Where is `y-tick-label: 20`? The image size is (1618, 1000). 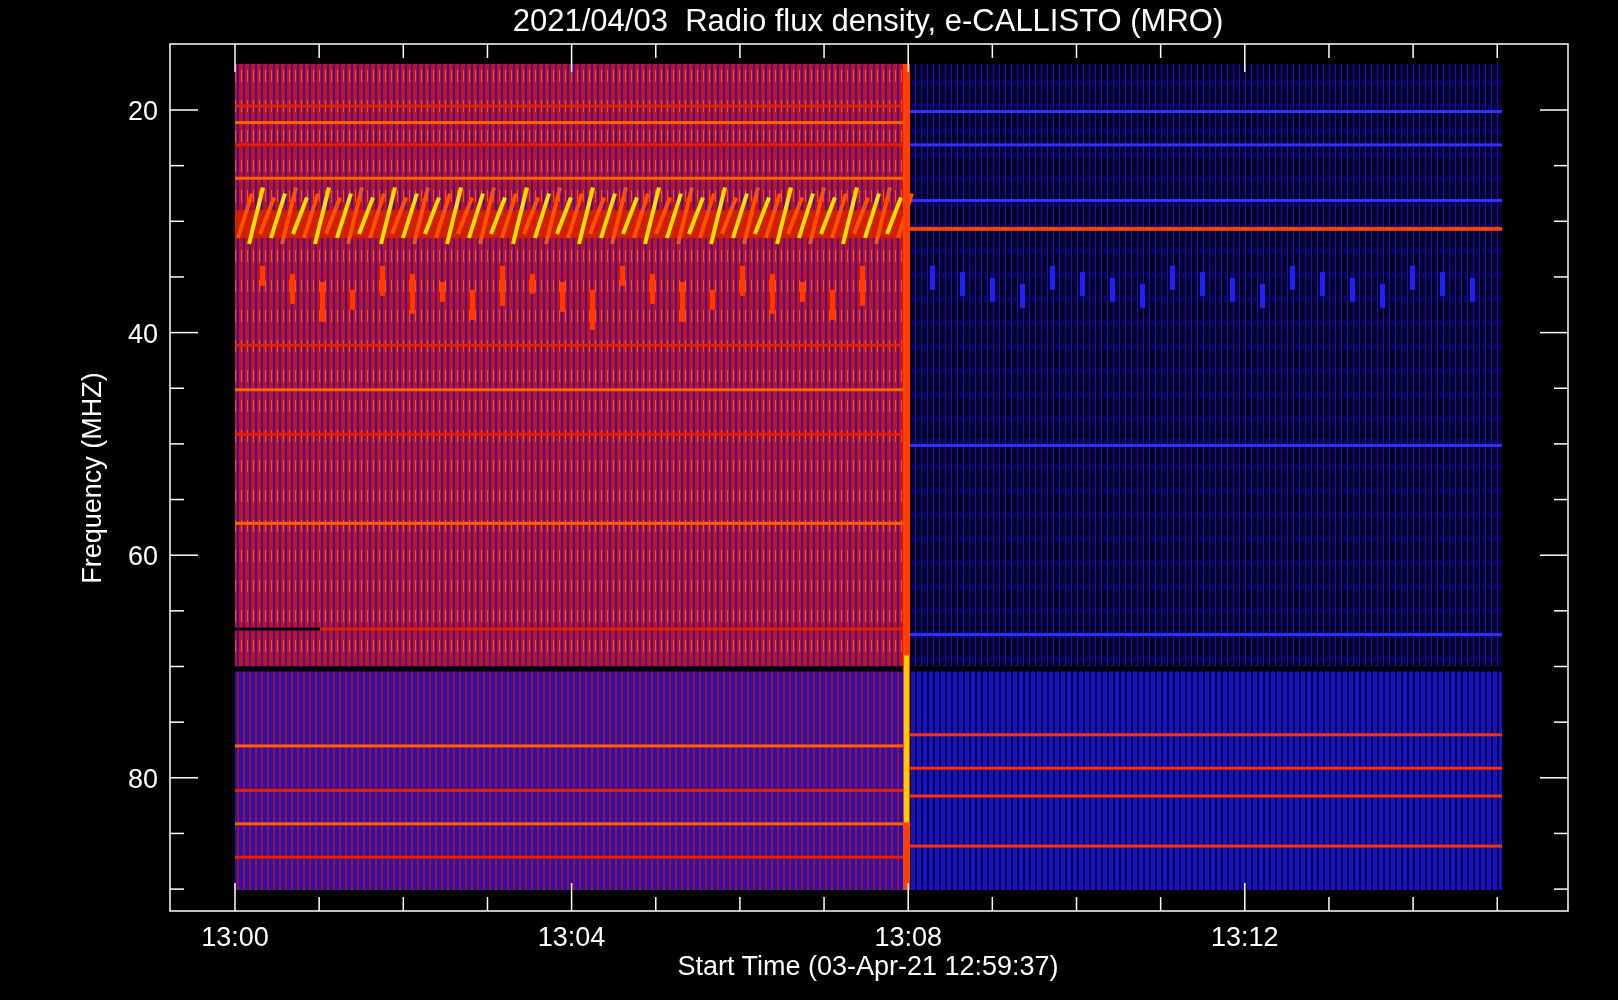 y-tick-label: 20 is located at coordinates (142, 111).